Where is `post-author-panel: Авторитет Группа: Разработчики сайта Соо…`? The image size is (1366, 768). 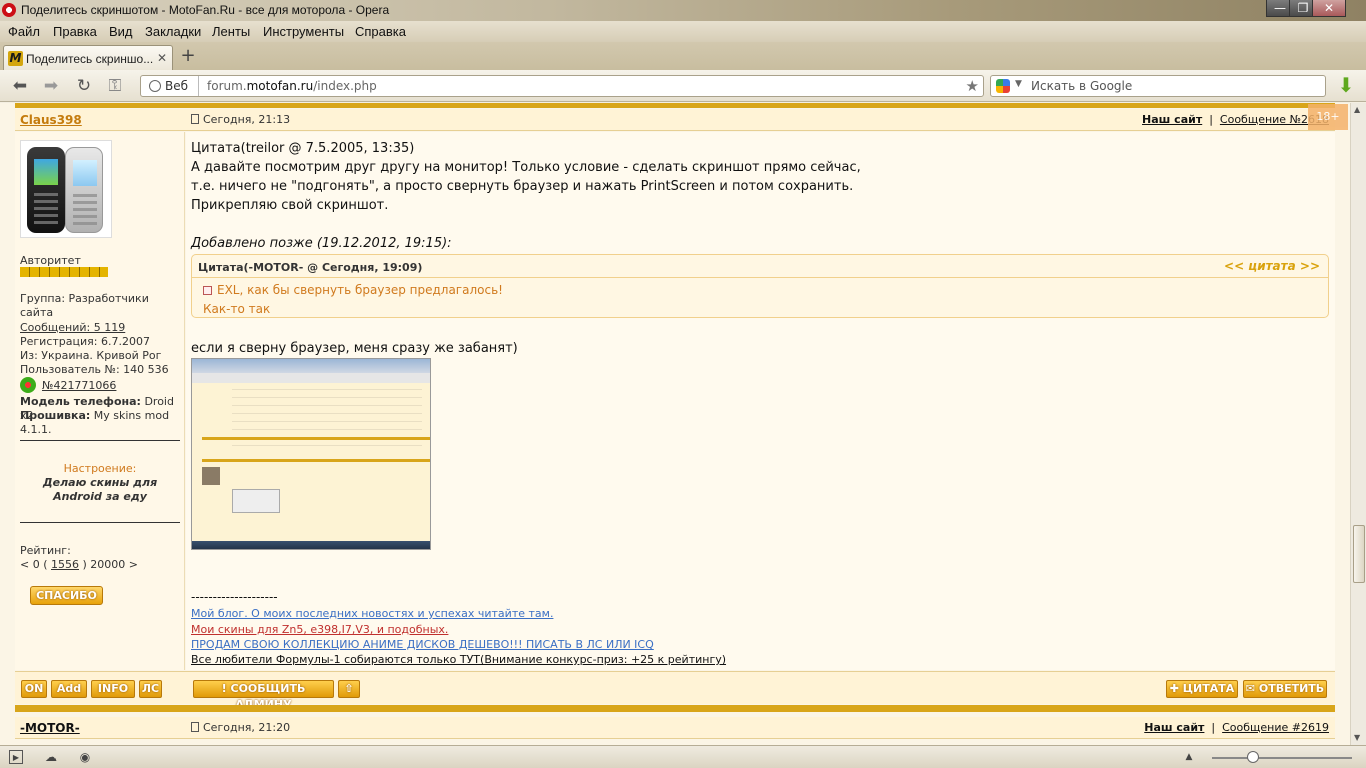 post-author-panel: Авторитет Группа: Разработчики сайта Соо… is located at coordinates (100, 401).